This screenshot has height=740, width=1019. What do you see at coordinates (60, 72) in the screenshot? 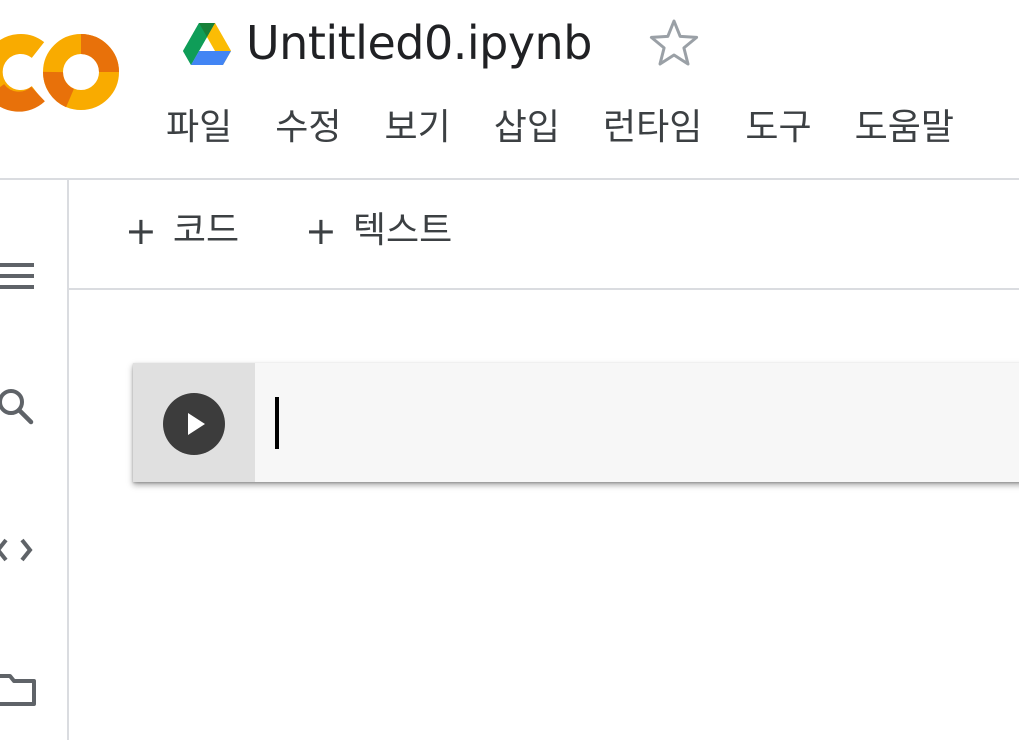
I see `colab-logo-icon` at bounding box center [60, 72].